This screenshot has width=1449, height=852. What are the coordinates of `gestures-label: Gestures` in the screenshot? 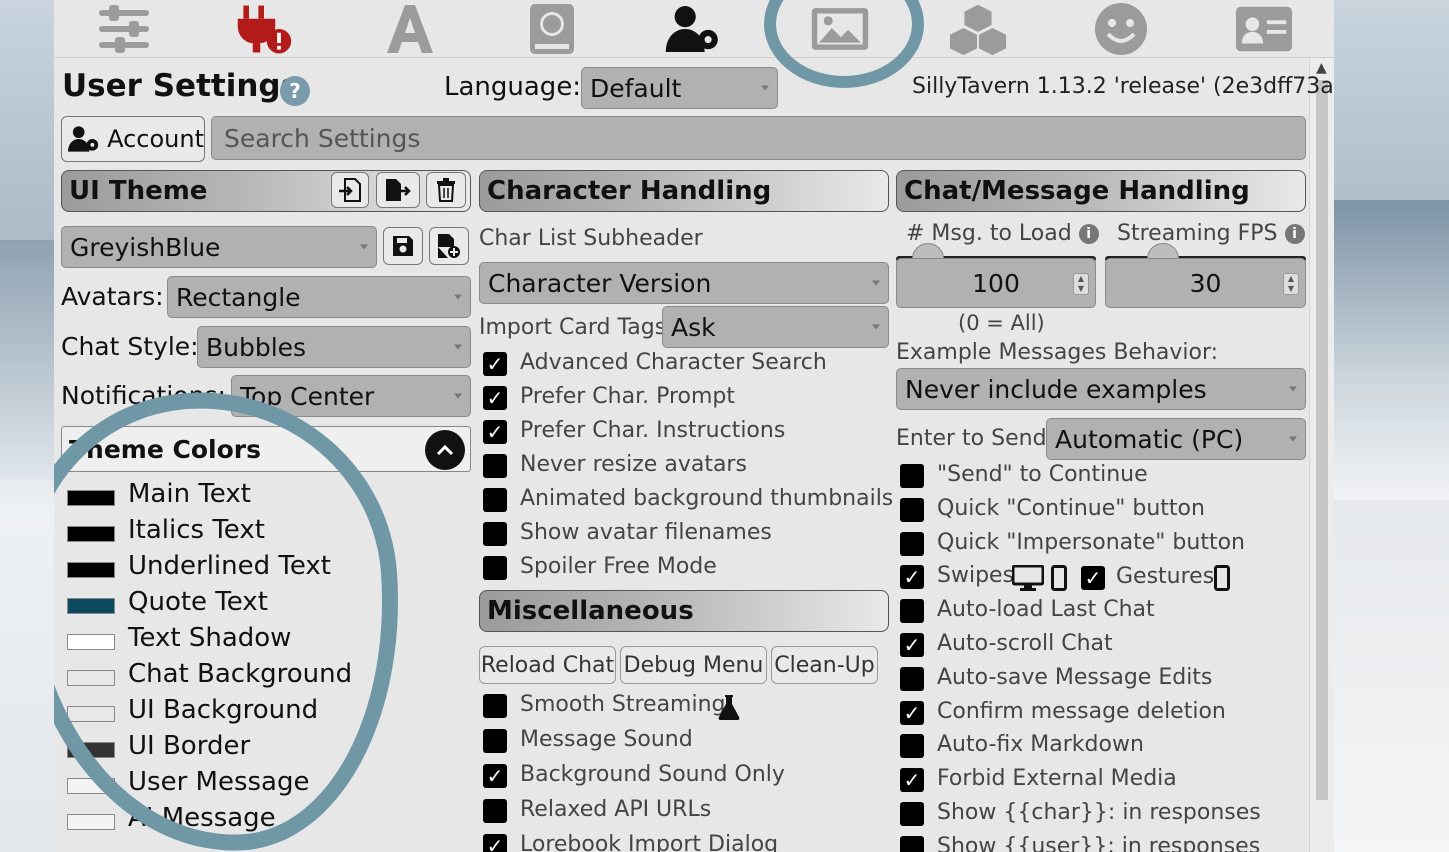 It's located at (1165, 576).